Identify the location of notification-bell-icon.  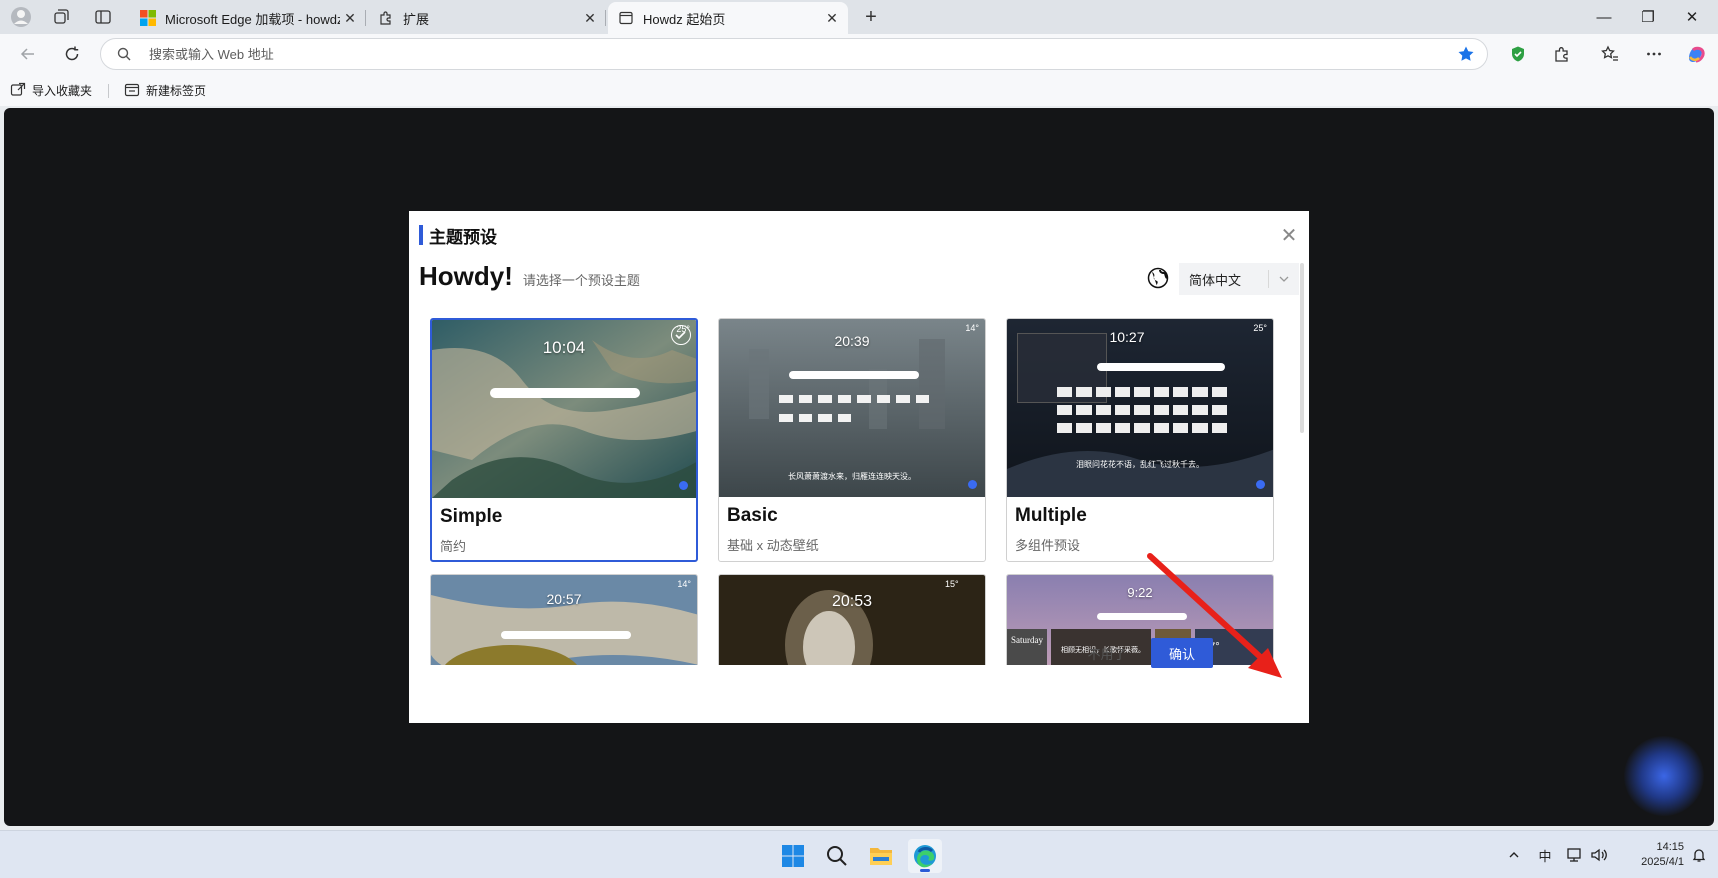
(1699, 855).